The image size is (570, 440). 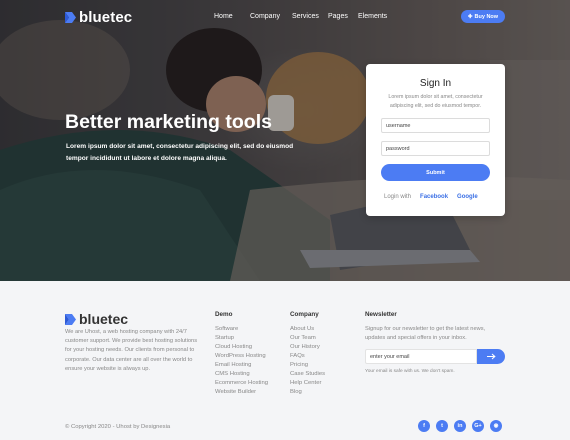 What do you see at coordinates (241, 374) in the screenshot?
I see `demo-link: CMS Hosting` at bounding box center [241, 374].